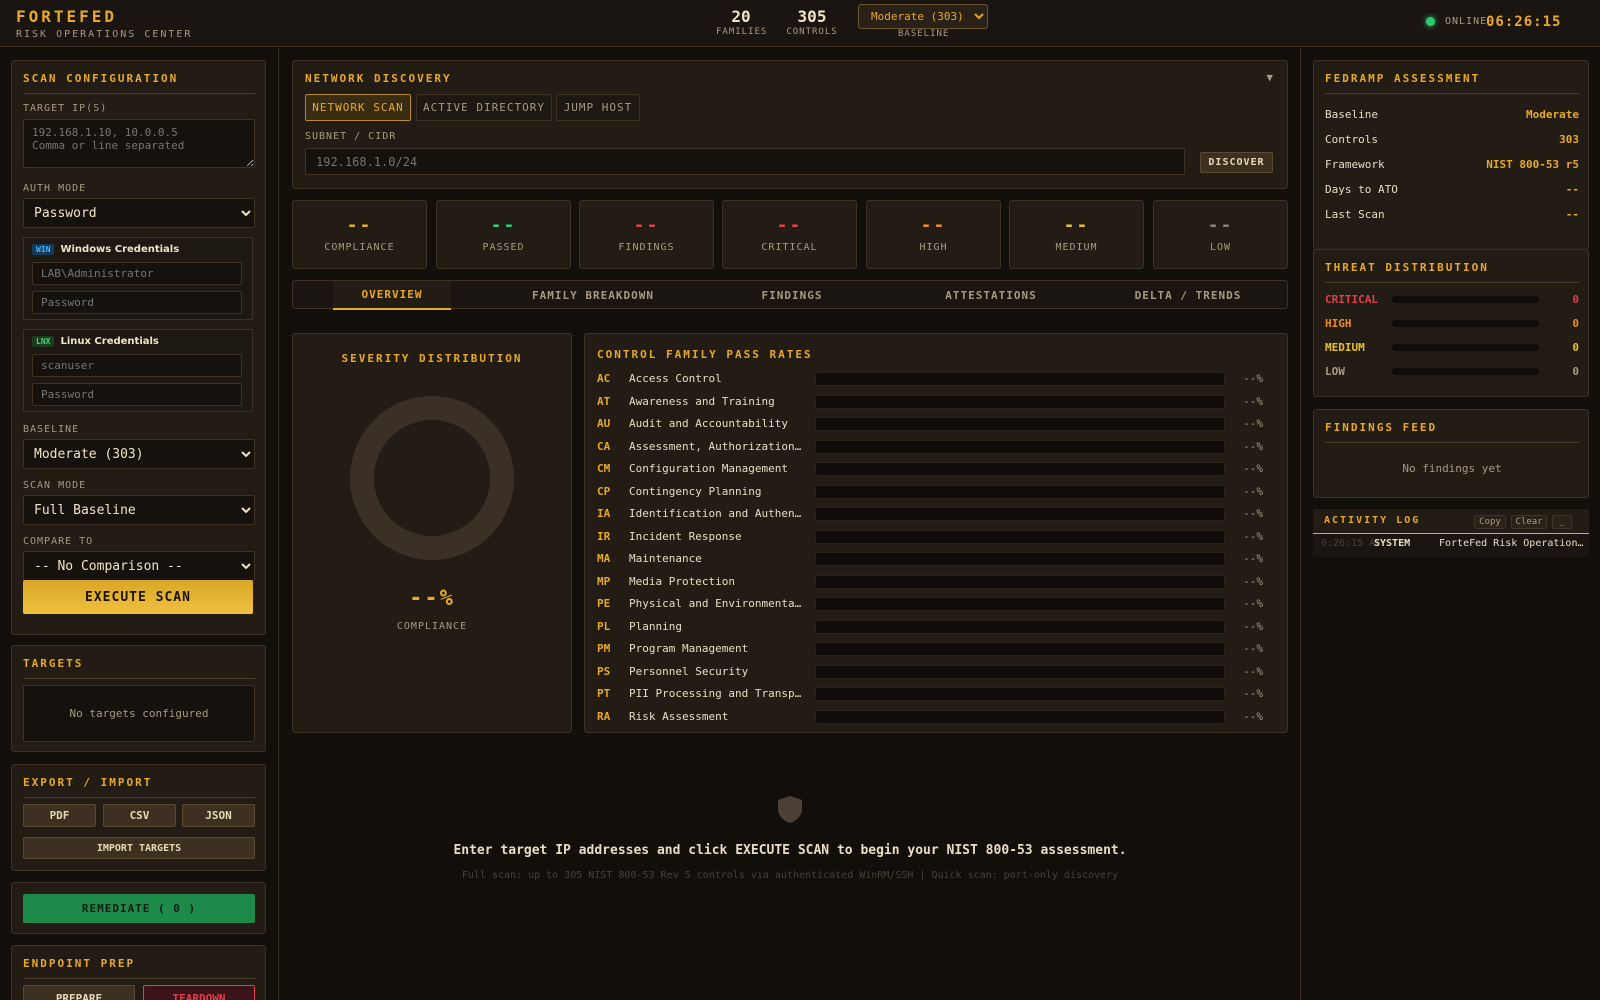  What do you see at coordinates (937, 380) in the screenshot?
I see `family-row: AC Access Control --%` at bounding box center [937, 380].